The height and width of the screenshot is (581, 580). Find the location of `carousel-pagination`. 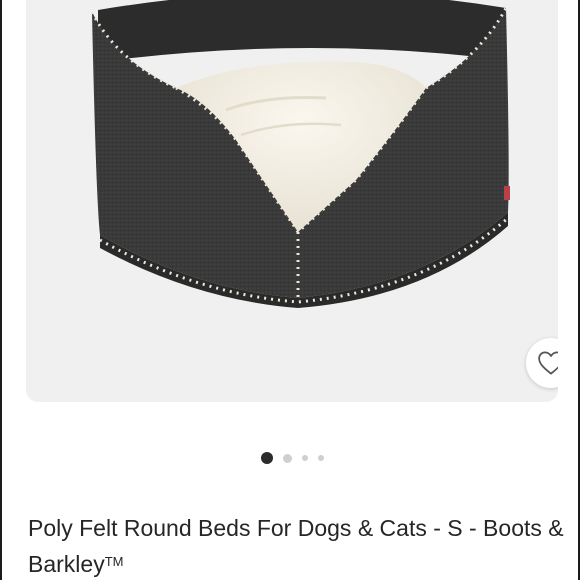

carousel-pagination is located at coordinates (291, 458).